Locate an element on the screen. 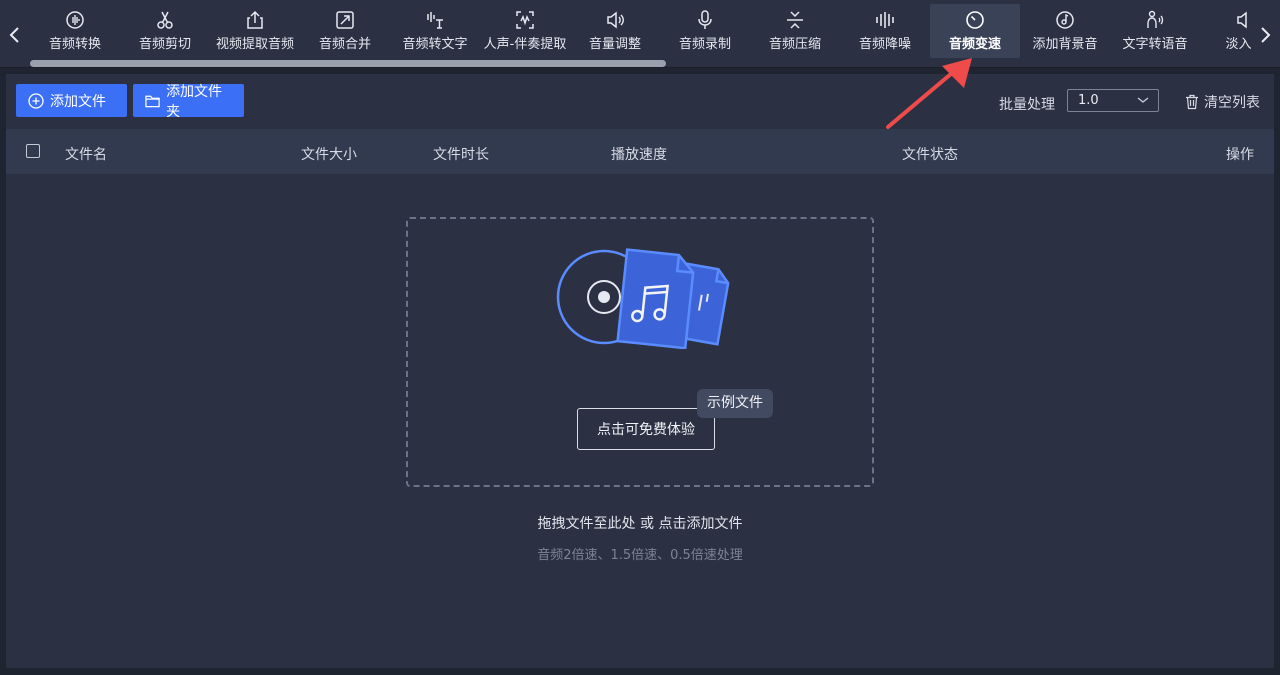 The image size is (1280, 675). tool-audio-cut: 音频剪切 is located at coordinates (165, 31).